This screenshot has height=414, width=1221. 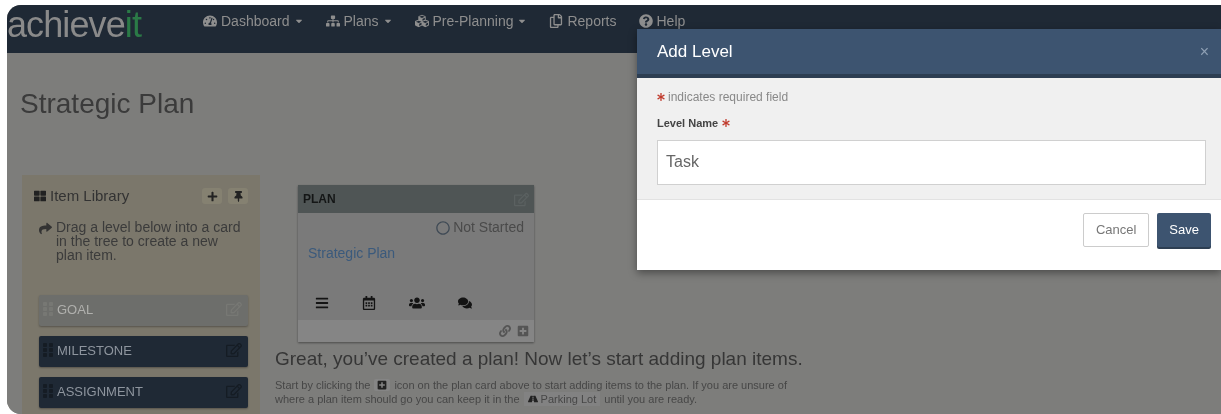 I want to click on sitemap-icon, so click(x=332, y=21).